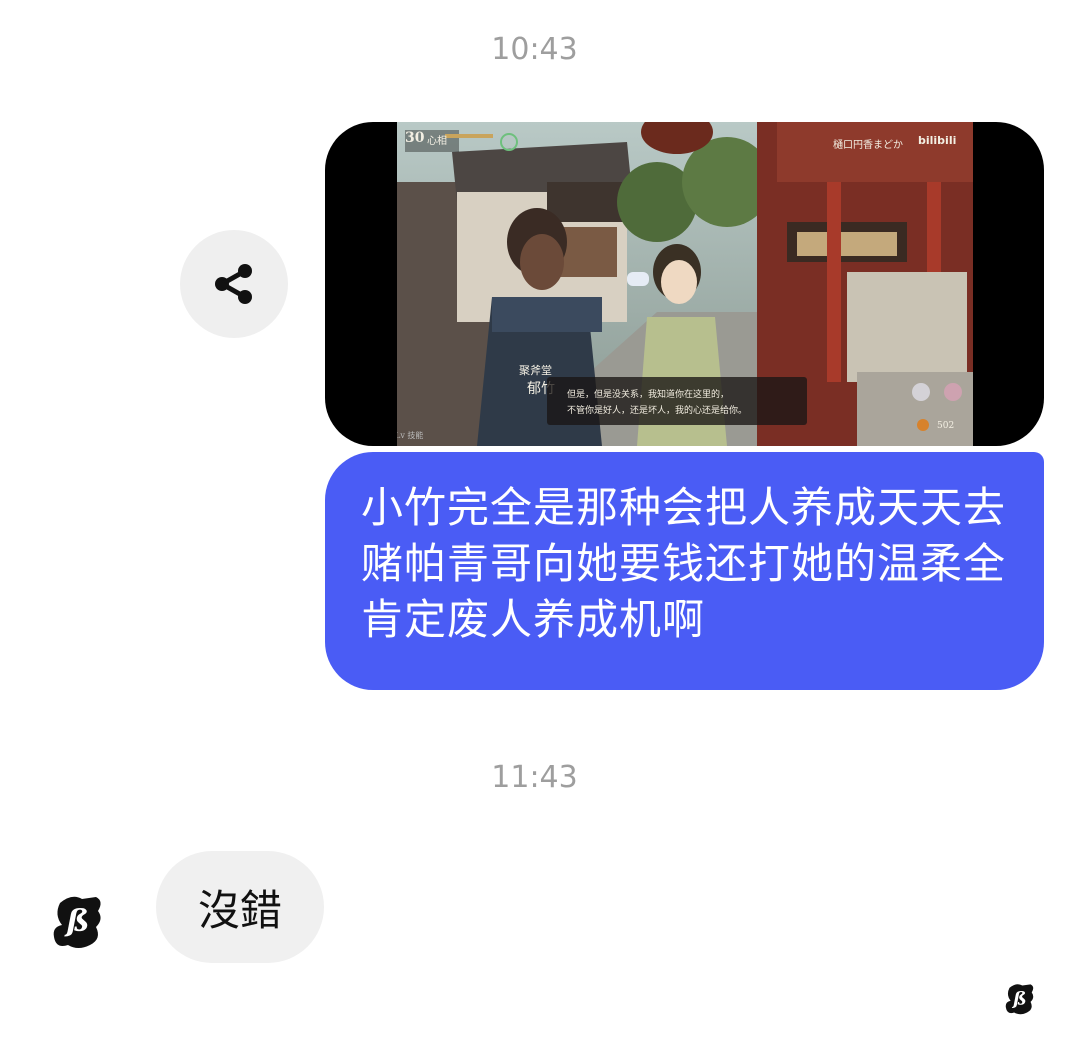  I want to click on share-button, so click(234, 284).